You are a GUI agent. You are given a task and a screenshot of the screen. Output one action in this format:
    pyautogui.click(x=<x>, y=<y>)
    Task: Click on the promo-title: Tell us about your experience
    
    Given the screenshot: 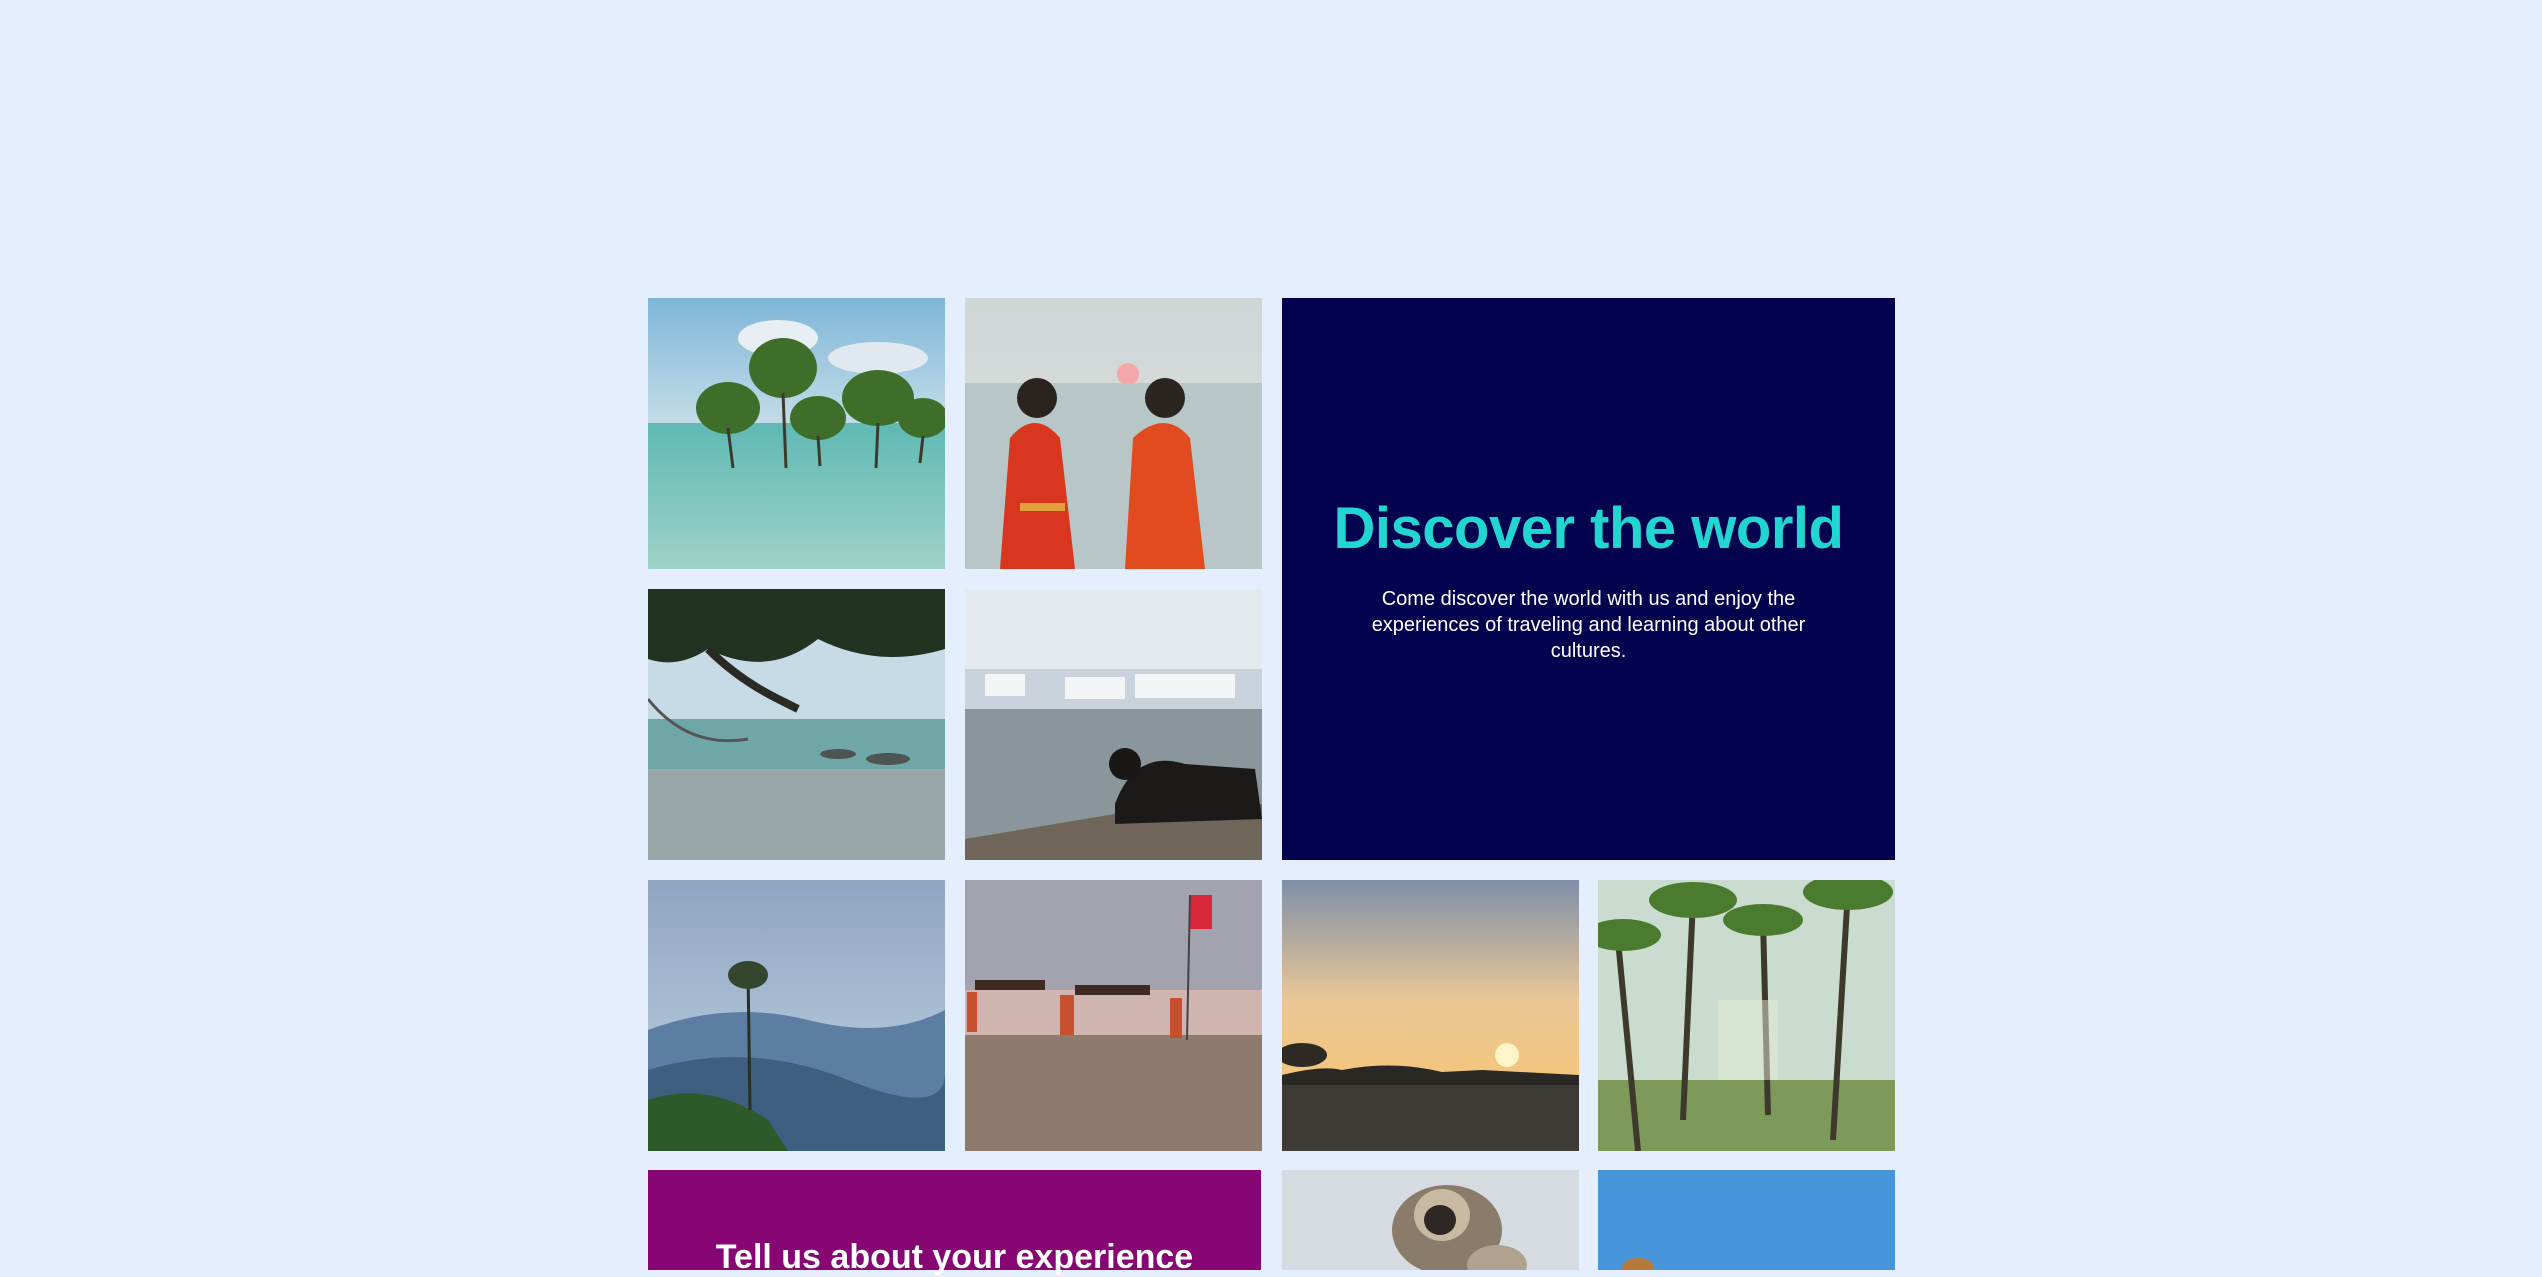 What is the action you would take?
    pyautogui.click(x=954, y=1257)
    